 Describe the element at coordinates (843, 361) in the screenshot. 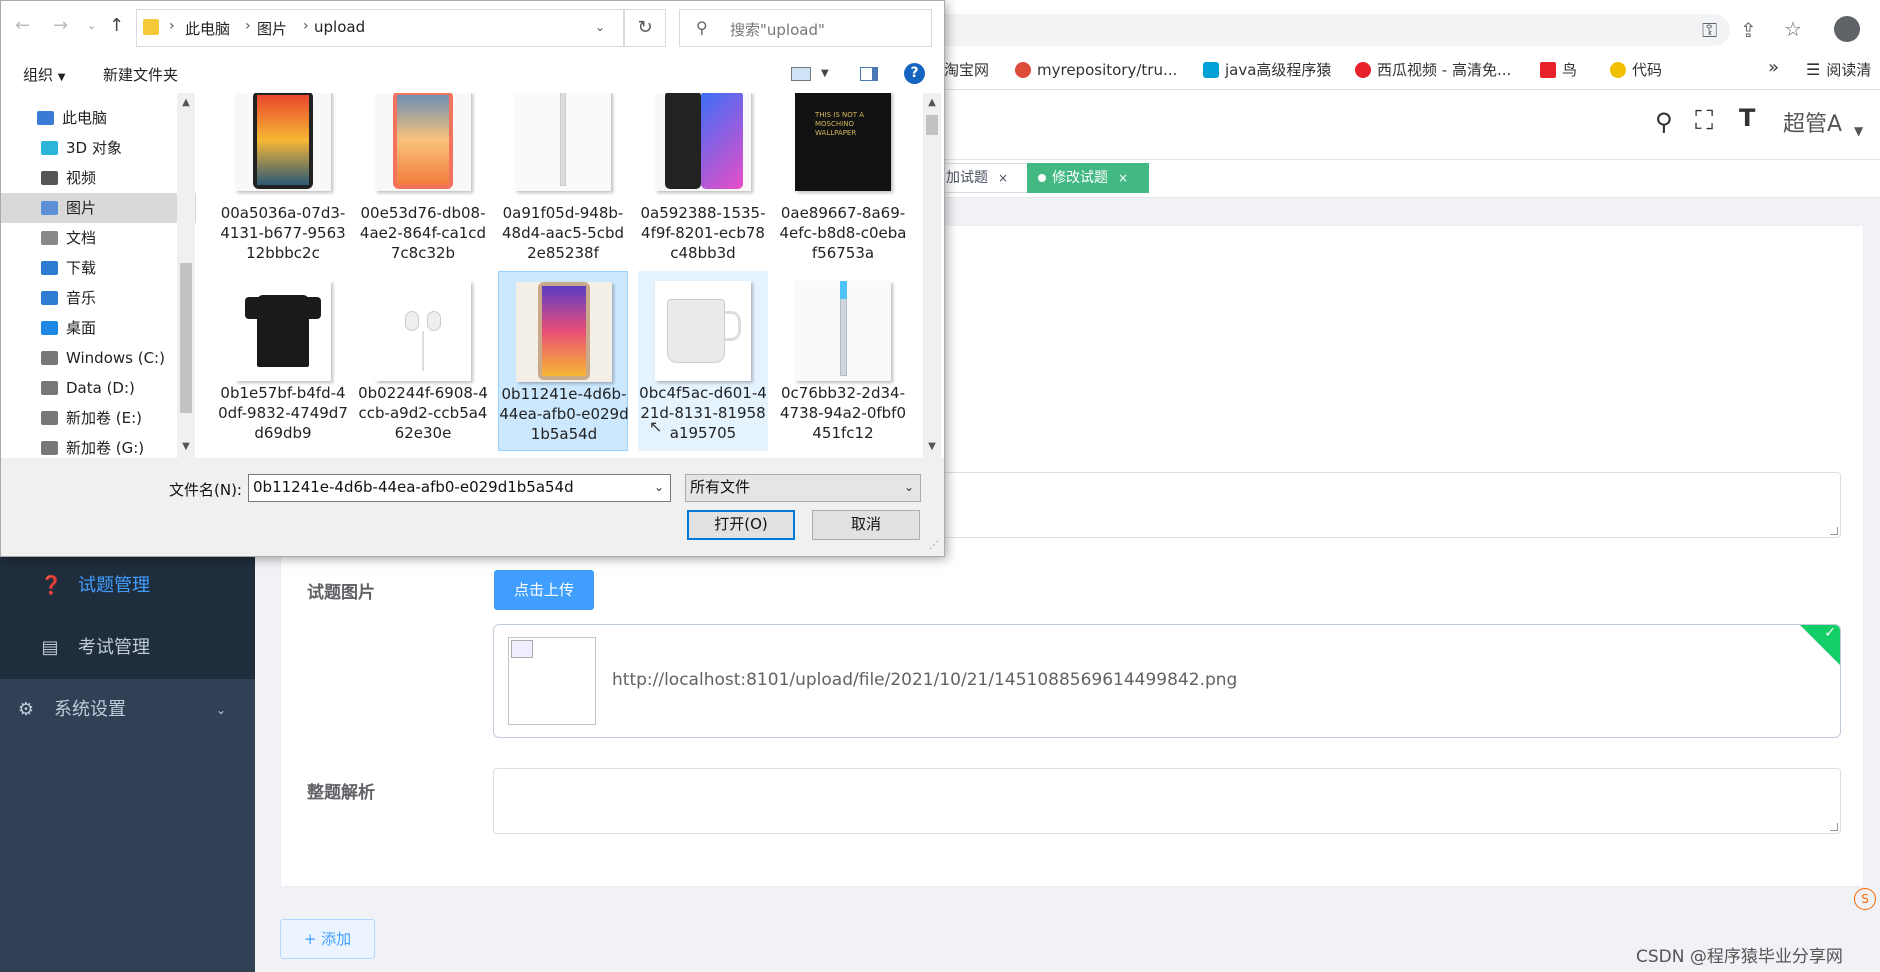

I see `file-item: 0c76bb32-2d34-4738-94a2-0fbf0451fc12` at that location.